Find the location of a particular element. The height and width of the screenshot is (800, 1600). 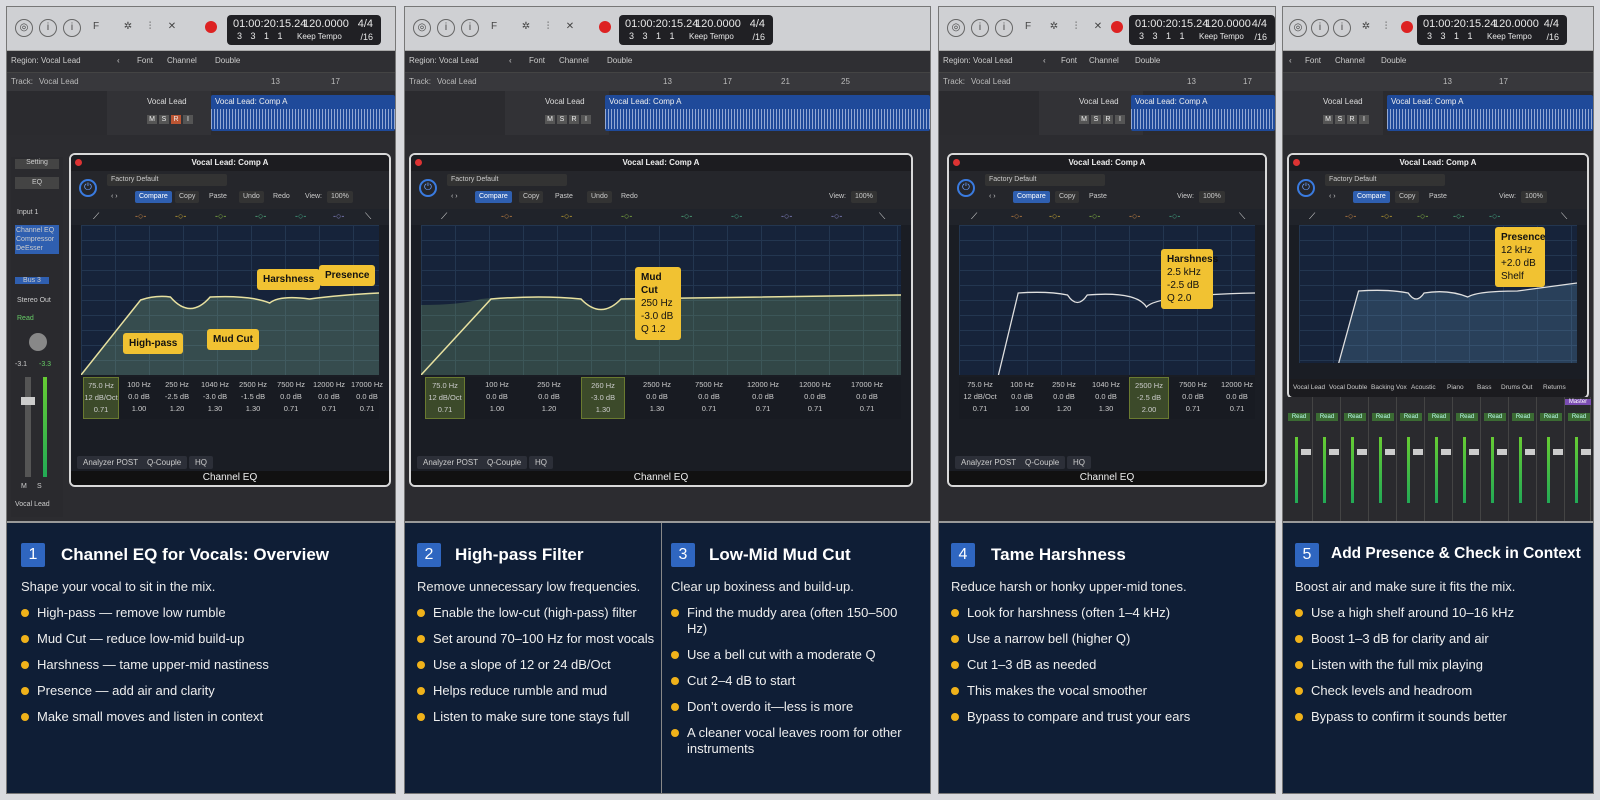

param-band-4: 1040 Hz -3.0 dB 1.30 is located at coordinates (215, 398).